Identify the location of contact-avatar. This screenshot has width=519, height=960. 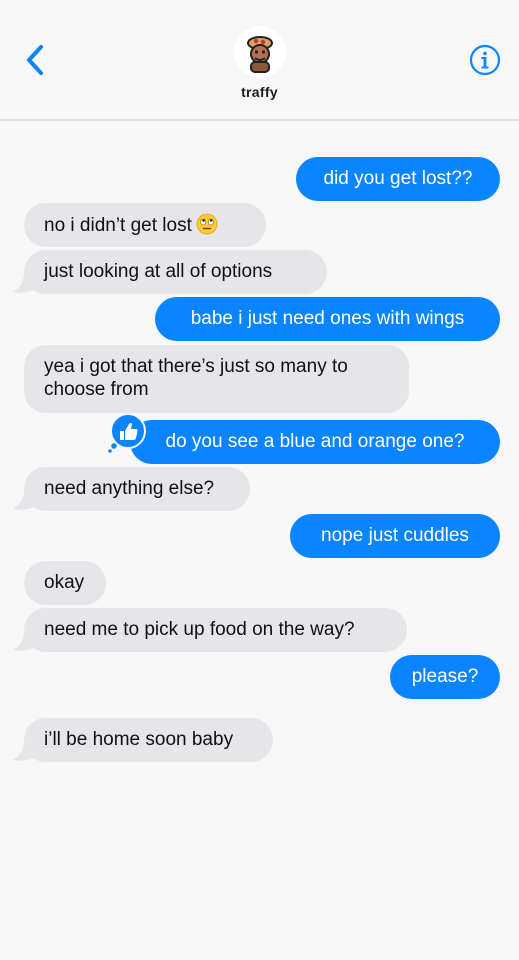
(260, 52).